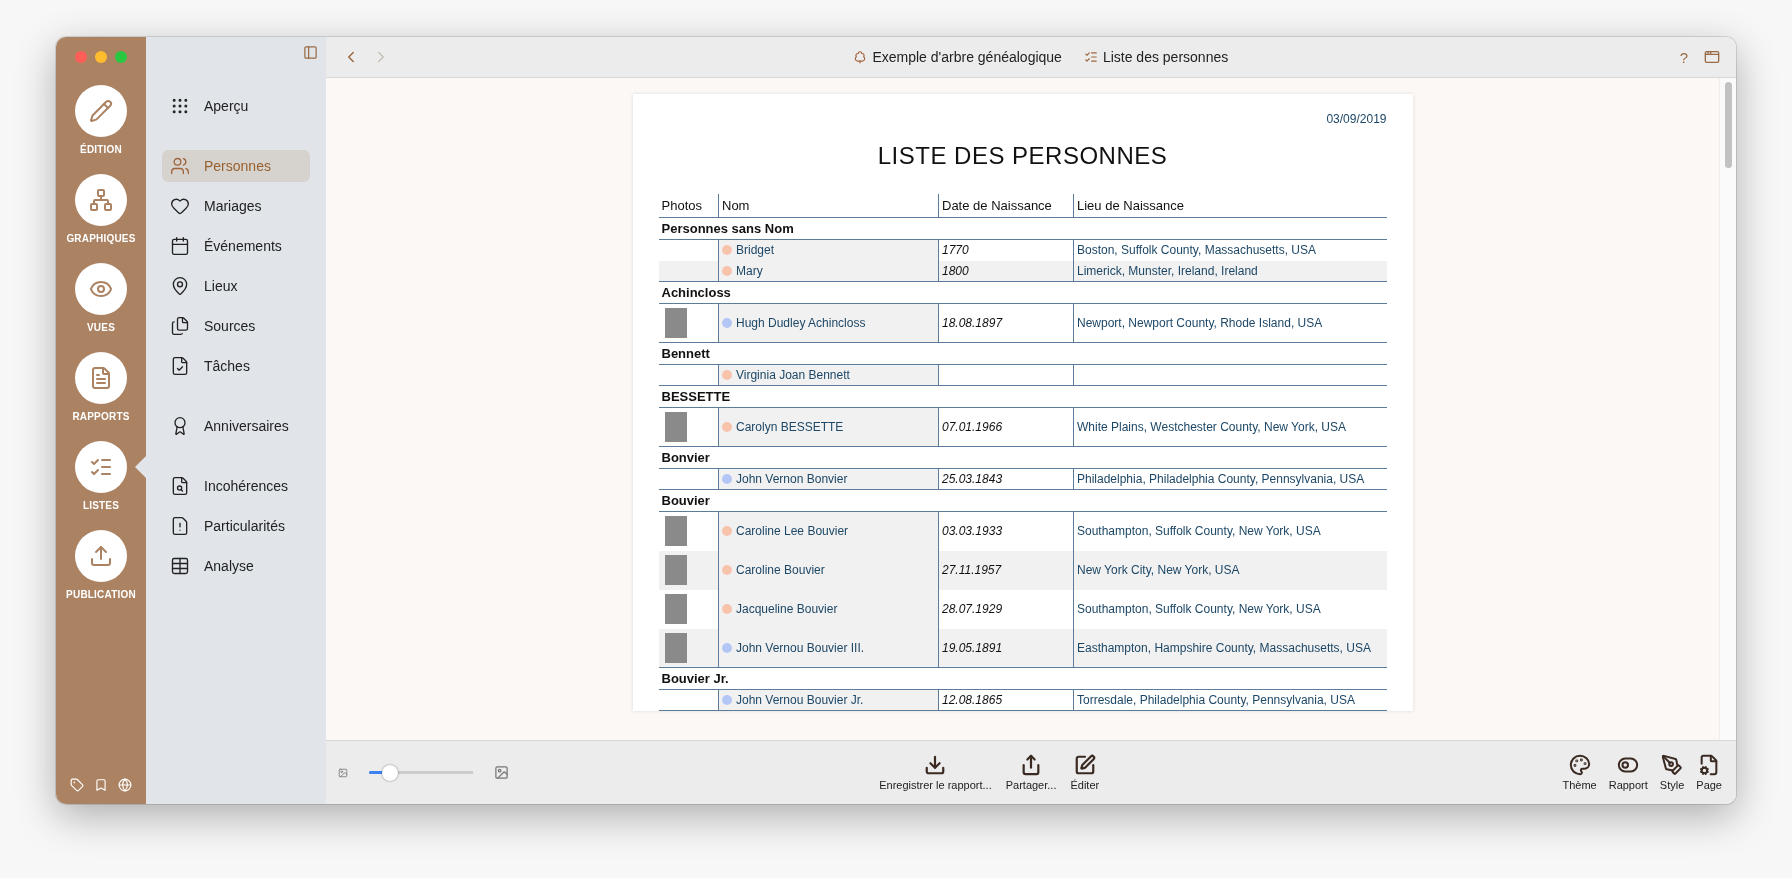  Describe the element at coordinates (688, 206) in the screenshot. I see `column-header: Photos` at that location.